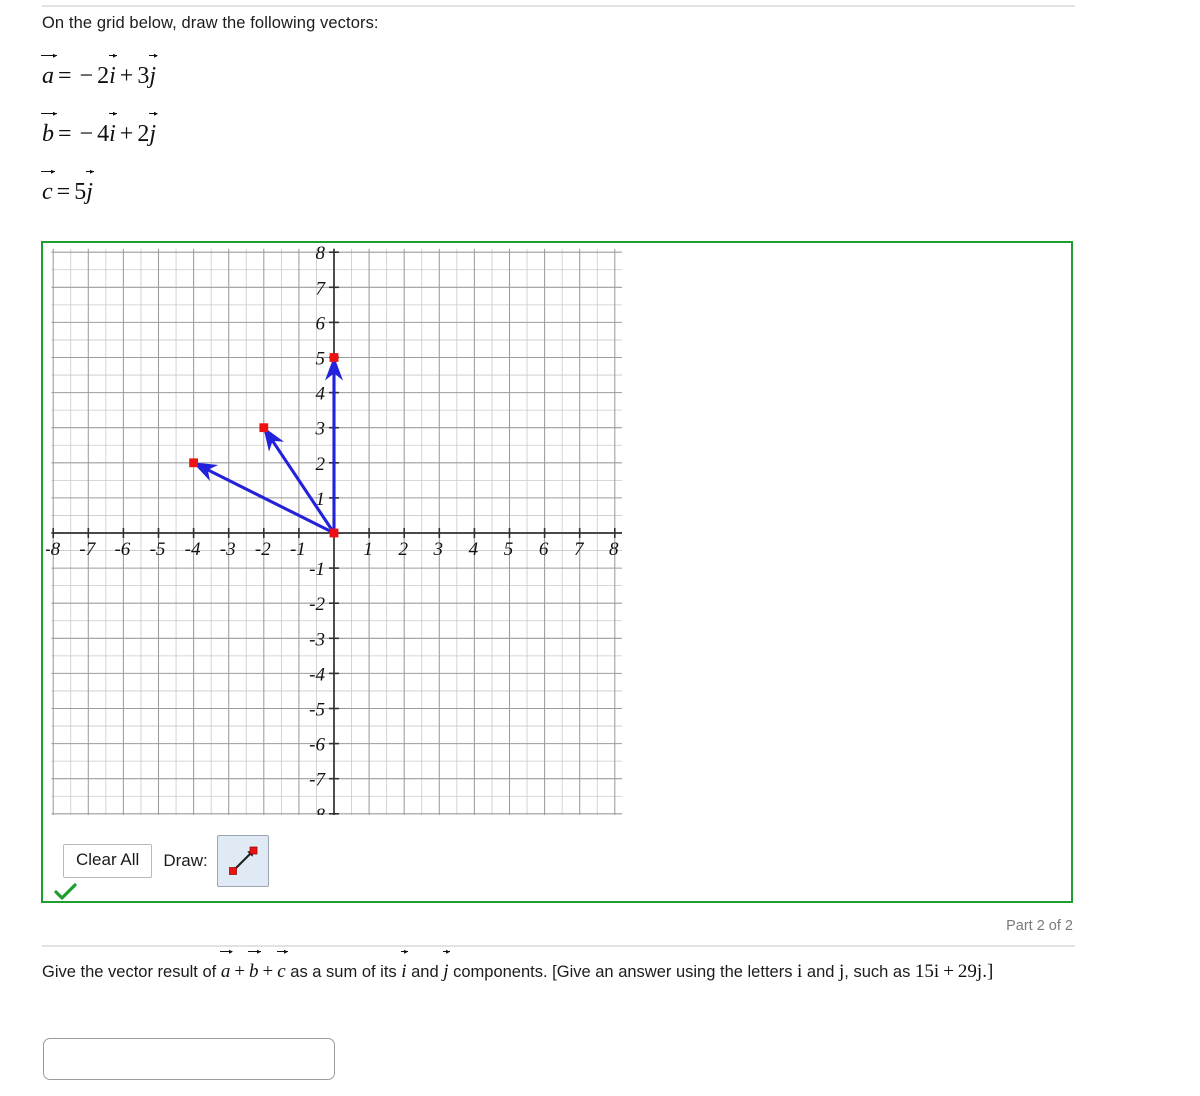 The height and width of the screenshot is (1096, 1200). Describe the element at coordinates (189, 1059) in the screenshot. I see `answer-input` at that location.